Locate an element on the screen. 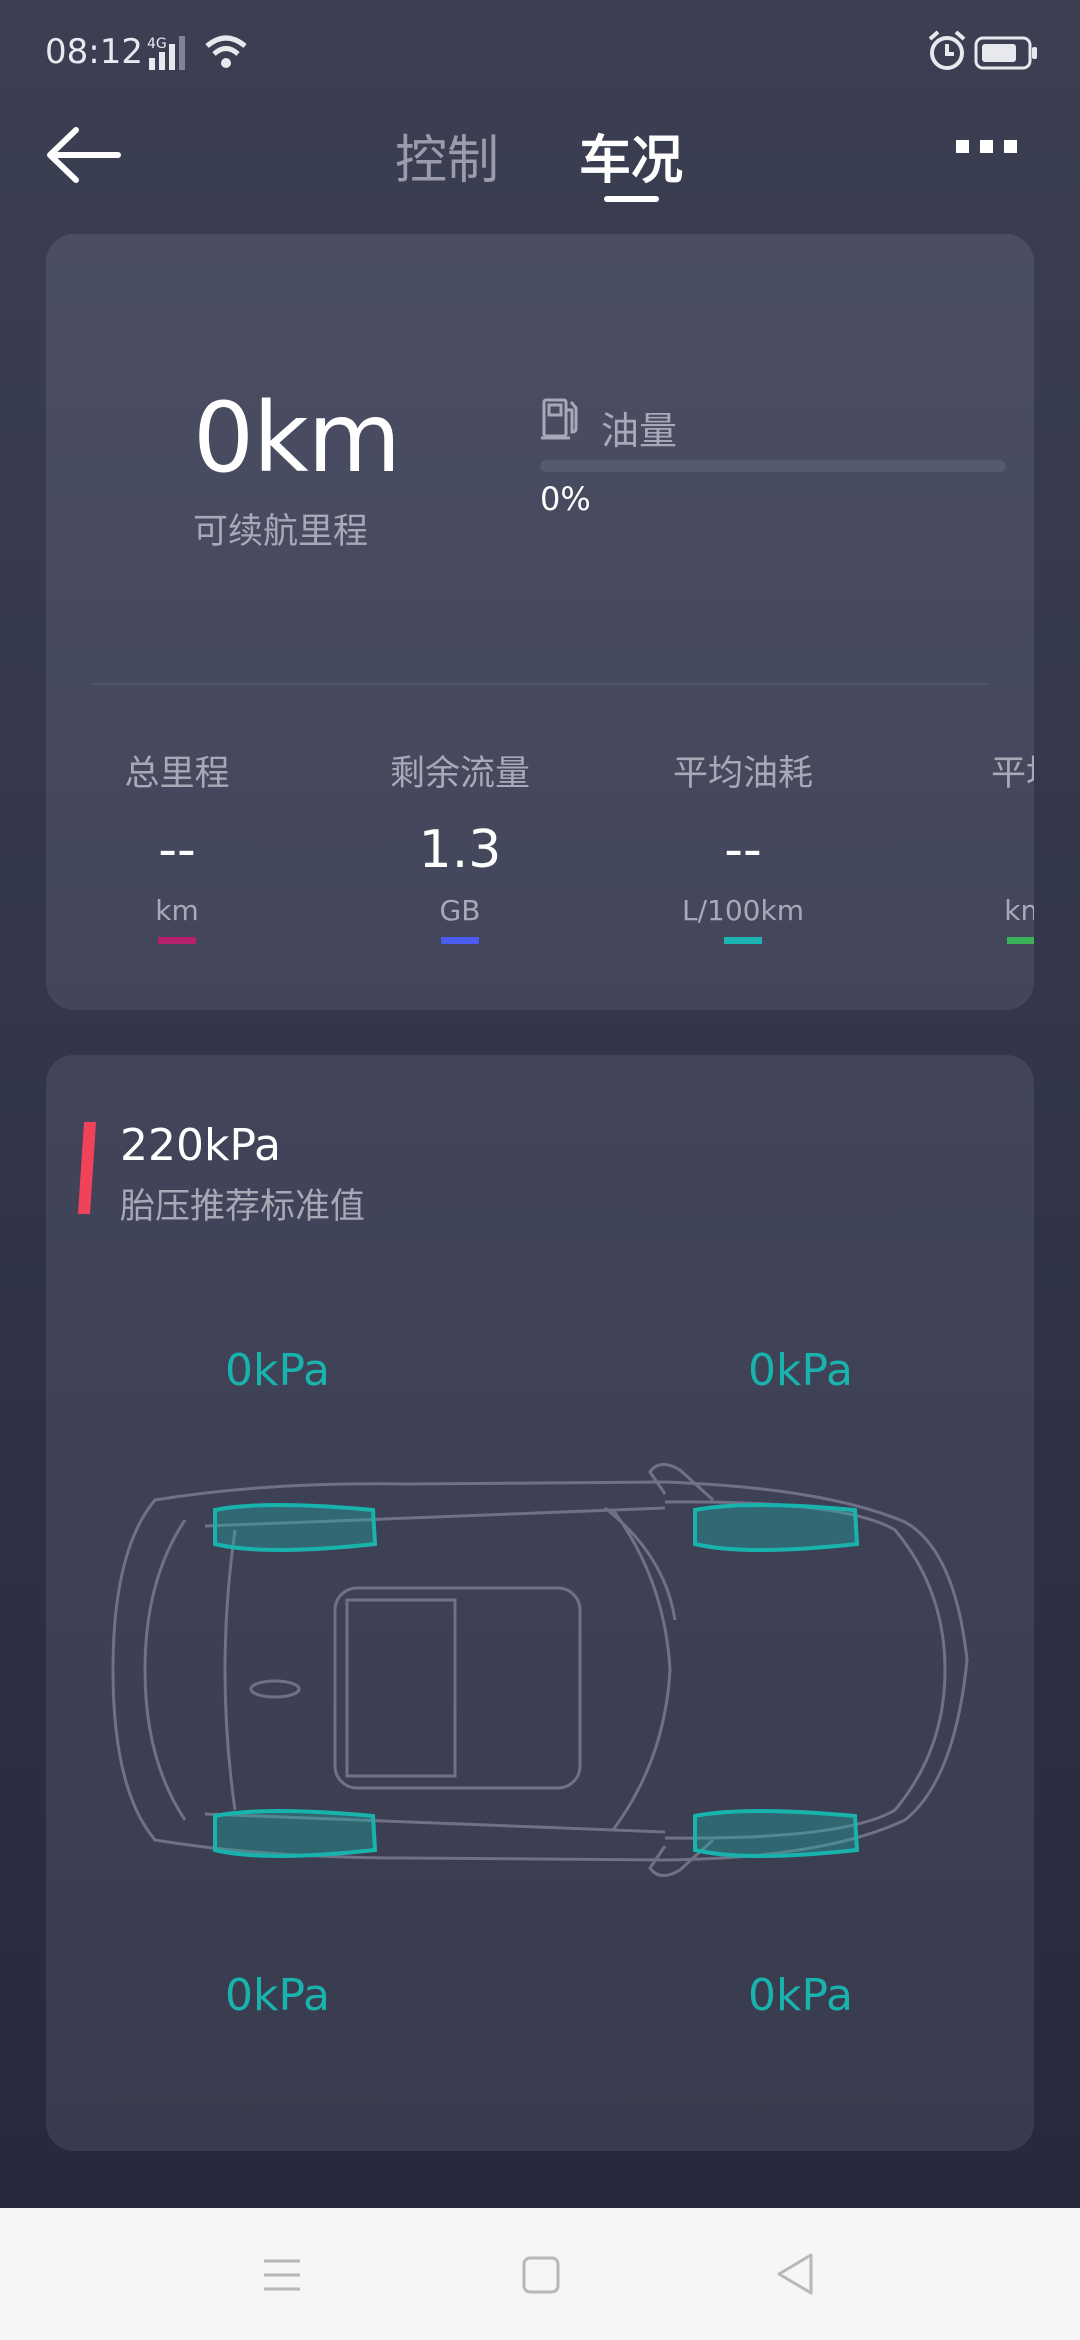  stat-value is located at coordinates (975, 851).